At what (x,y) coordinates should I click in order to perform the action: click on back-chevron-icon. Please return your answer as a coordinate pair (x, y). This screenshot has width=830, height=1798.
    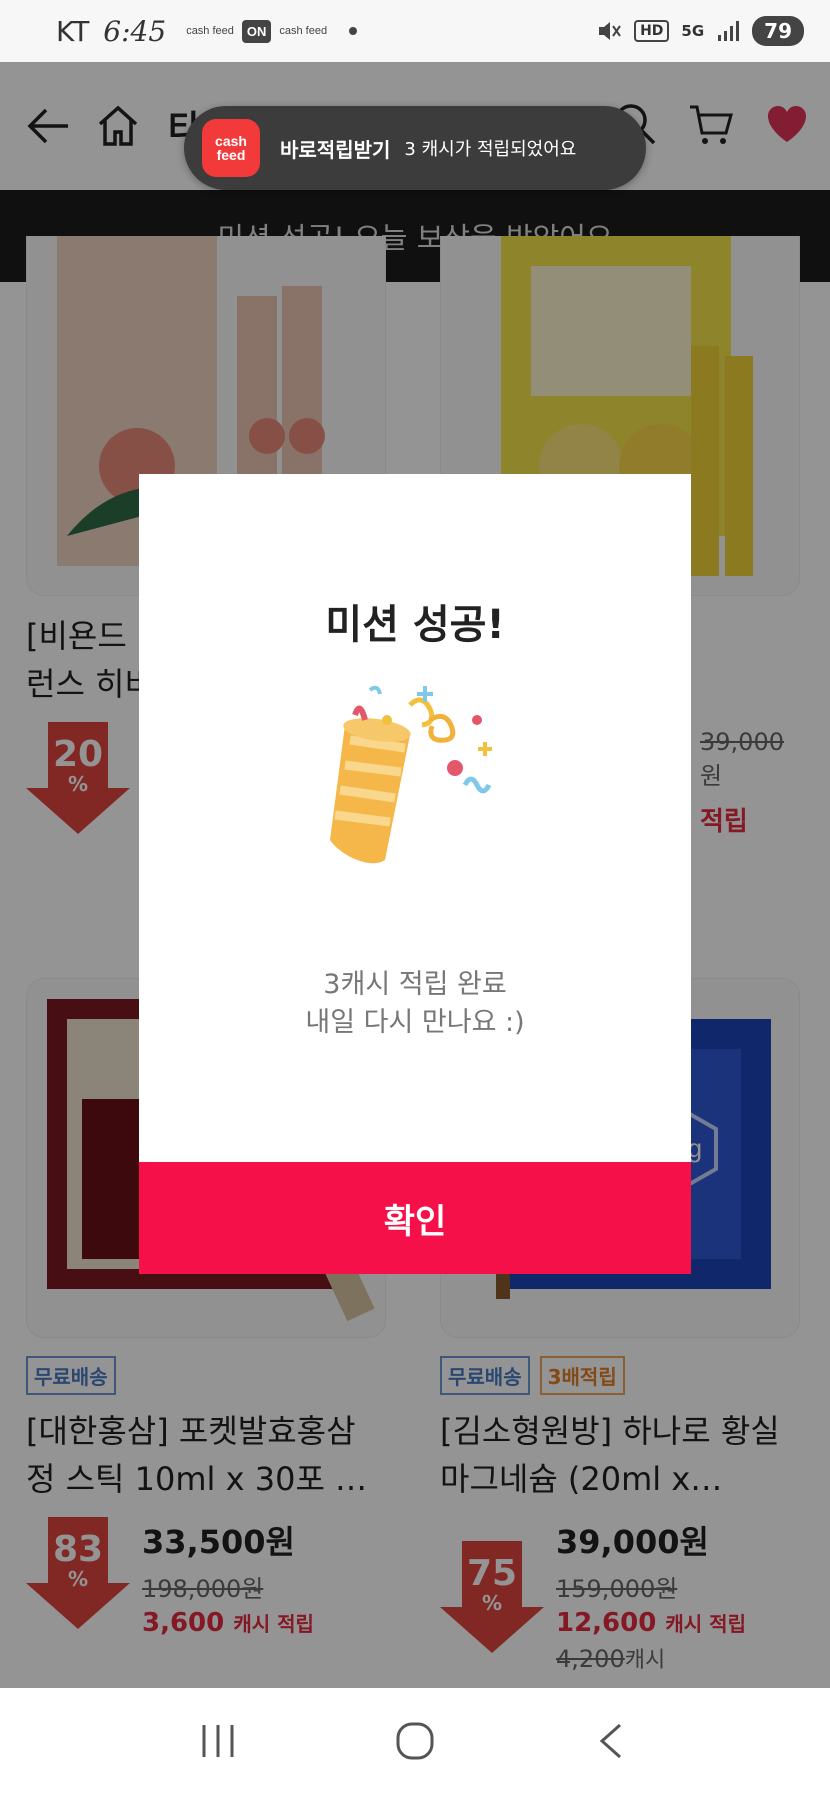
    Looking at the image, I should click on (610, 1741).